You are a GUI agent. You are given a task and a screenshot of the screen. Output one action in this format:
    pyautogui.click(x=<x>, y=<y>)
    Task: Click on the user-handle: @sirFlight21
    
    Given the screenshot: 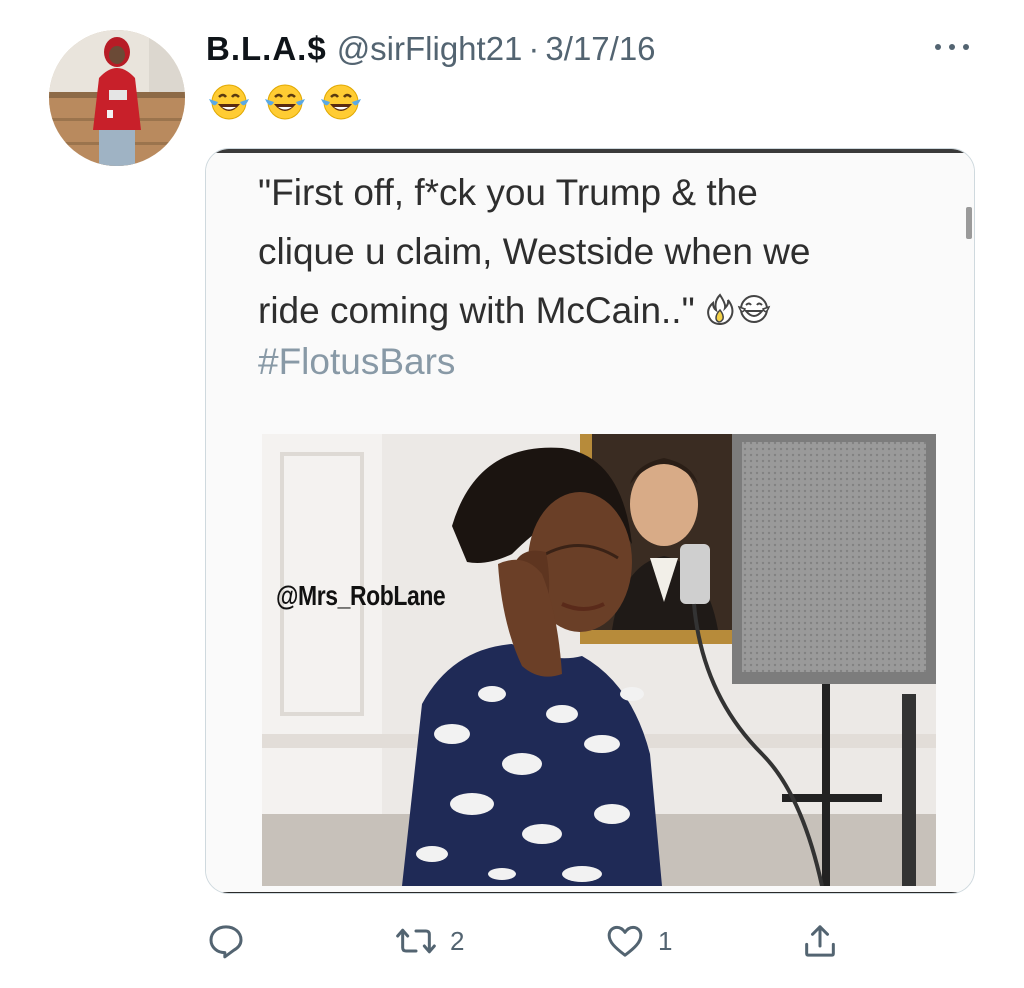 What is the action you would take?
    pyautogui.click(x=430, y=49)
    